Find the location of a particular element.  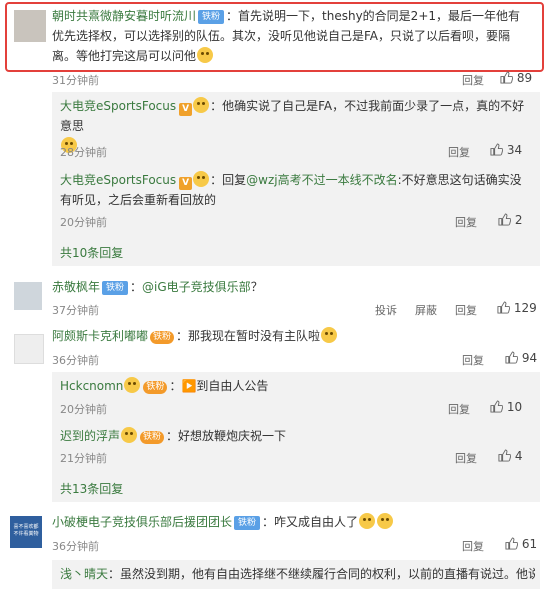

like-count: 89 is located at coordinates (524, 78).